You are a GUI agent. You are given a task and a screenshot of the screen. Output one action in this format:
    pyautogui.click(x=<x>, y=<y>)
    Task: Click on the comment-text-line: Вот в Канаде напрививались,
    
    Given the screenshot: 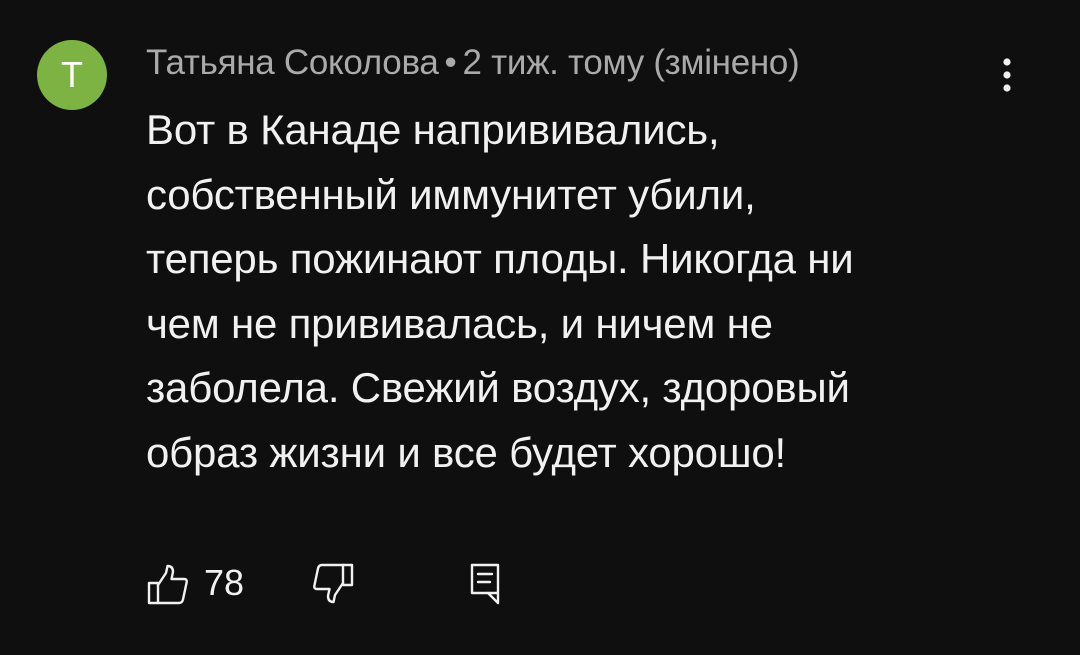 What is the action you would take?
    pyautogui.click(x=433, y=129)
    